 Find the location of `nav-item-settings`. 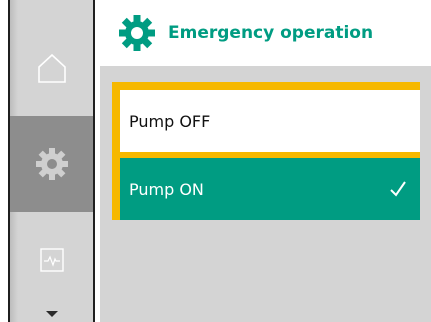

nav-item-settings is located at coordinates (52, 164).